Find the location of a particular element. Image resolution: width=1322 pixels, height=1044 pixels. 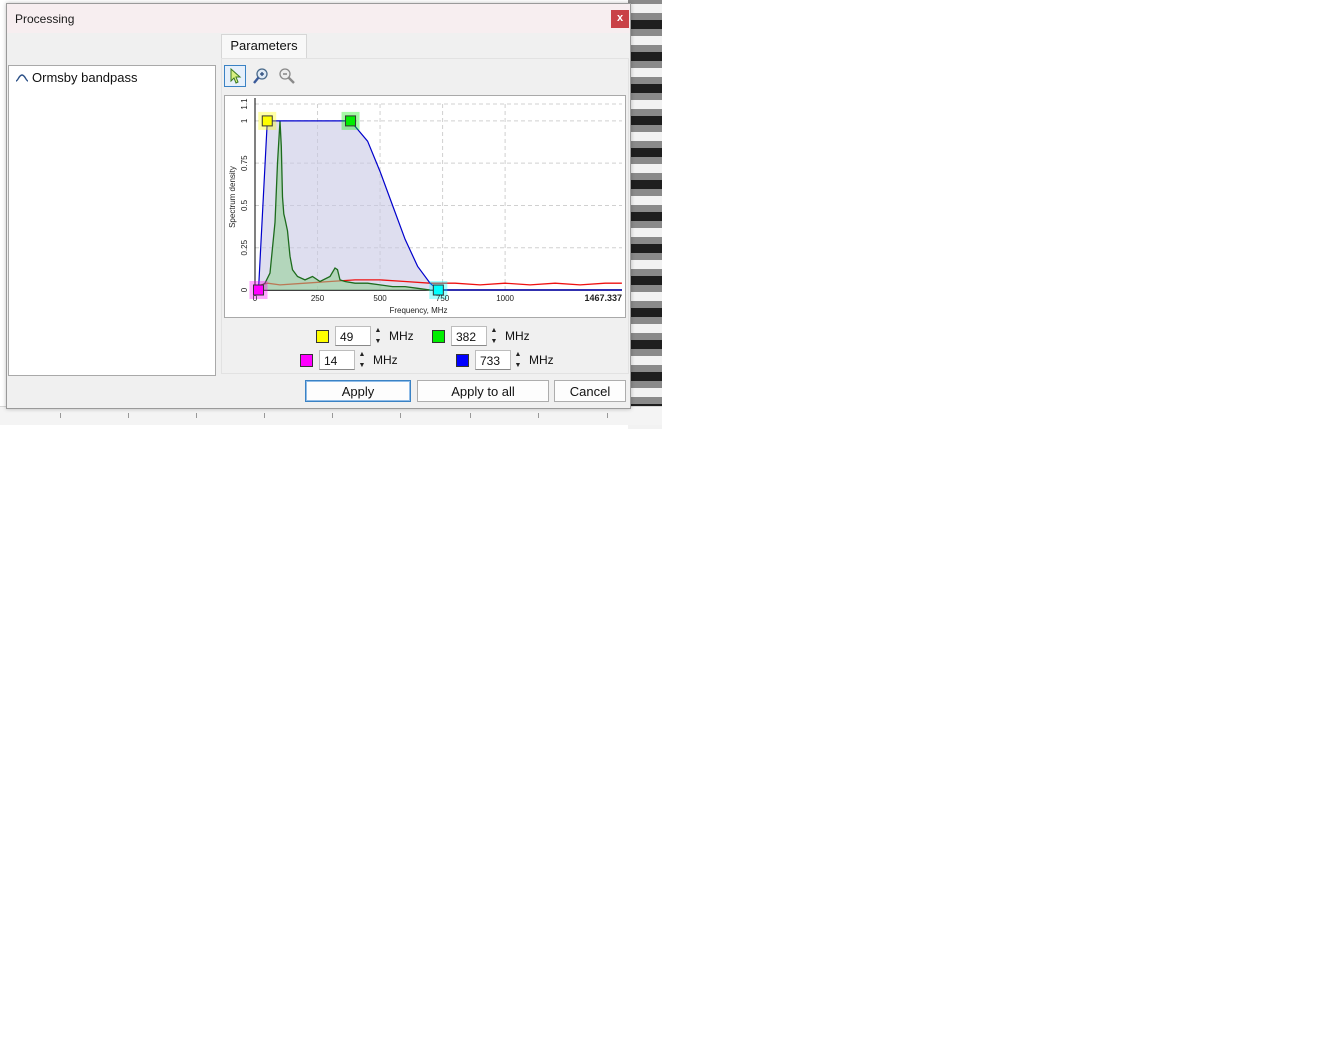

param-row-bottom-left: 14 ▲ ▼ MHz is located at coordinates (349, 360).